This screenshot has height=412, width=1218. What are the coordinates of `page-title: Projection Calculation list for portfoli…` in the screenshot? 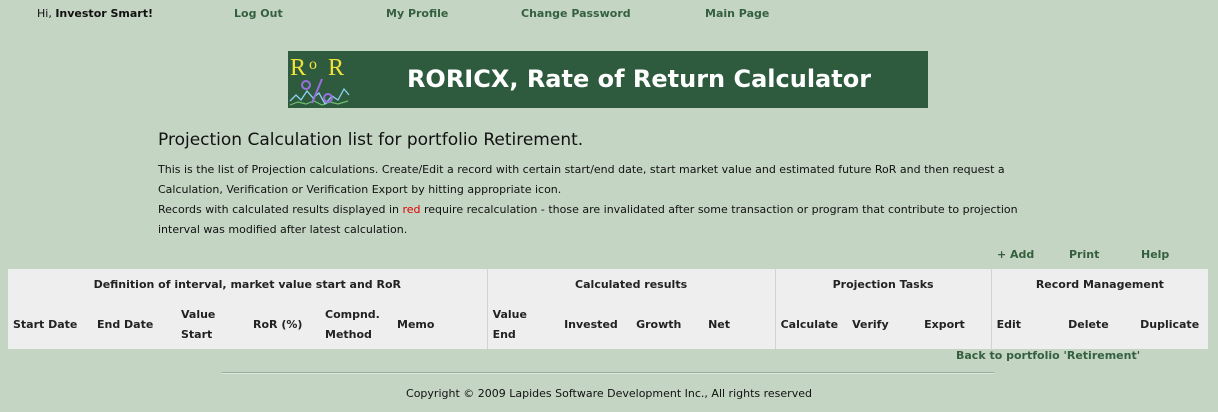 It's located at (371, 140).